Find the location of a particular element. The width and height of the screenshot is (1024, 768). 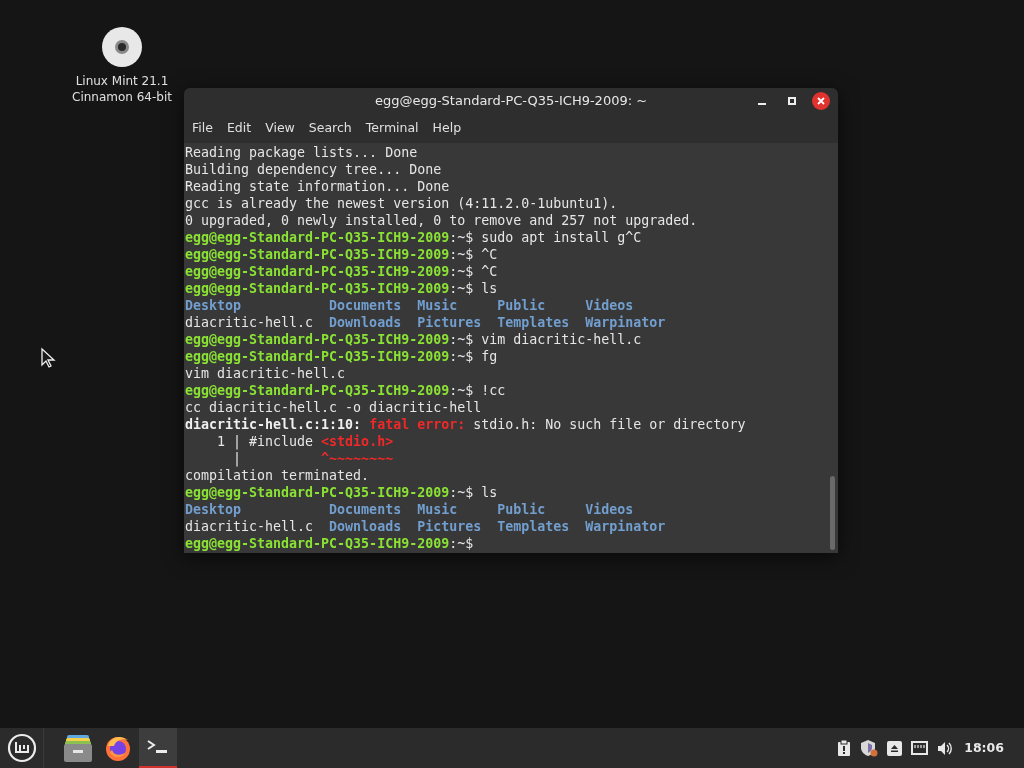

network-icon is located at coordinates (920, 748).